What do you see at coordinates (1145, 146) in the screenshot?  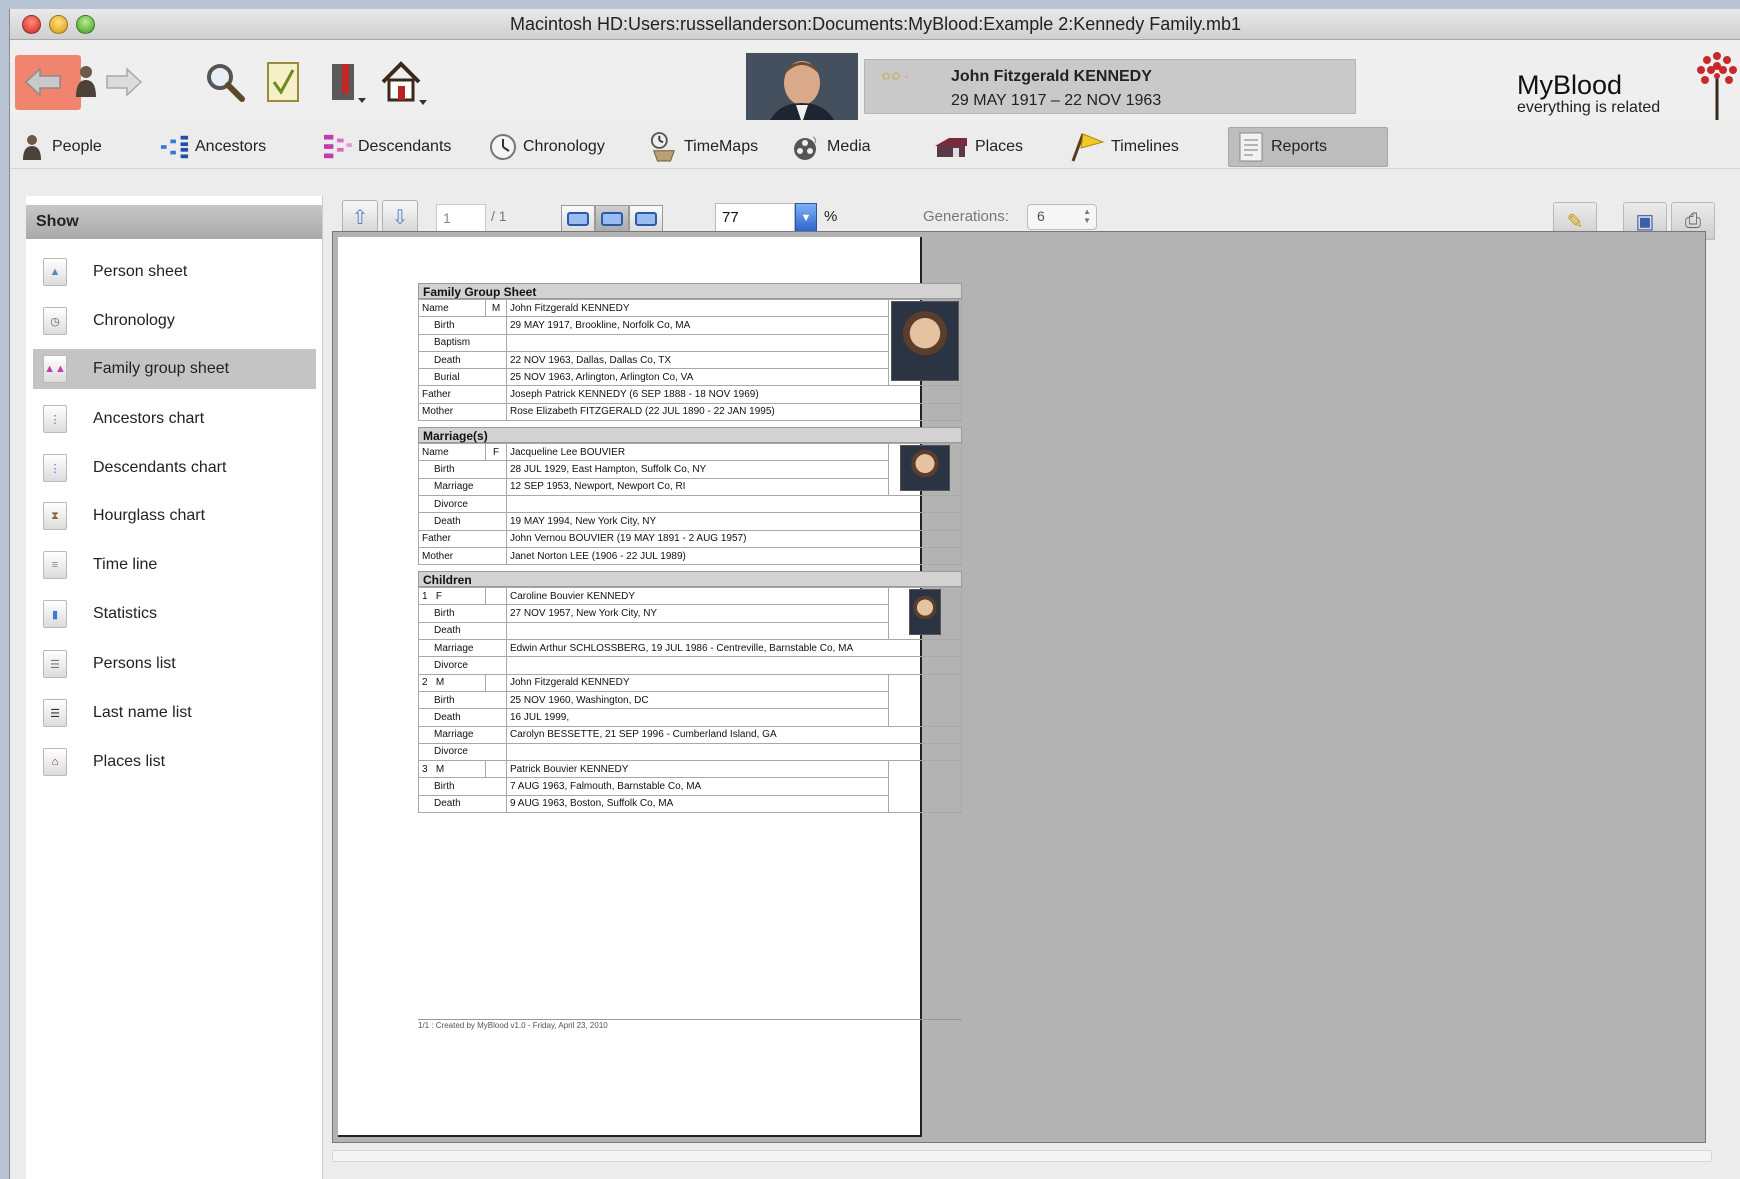 I see `nav-timelines-label: Timelines` at bounding box center [1145, 146].